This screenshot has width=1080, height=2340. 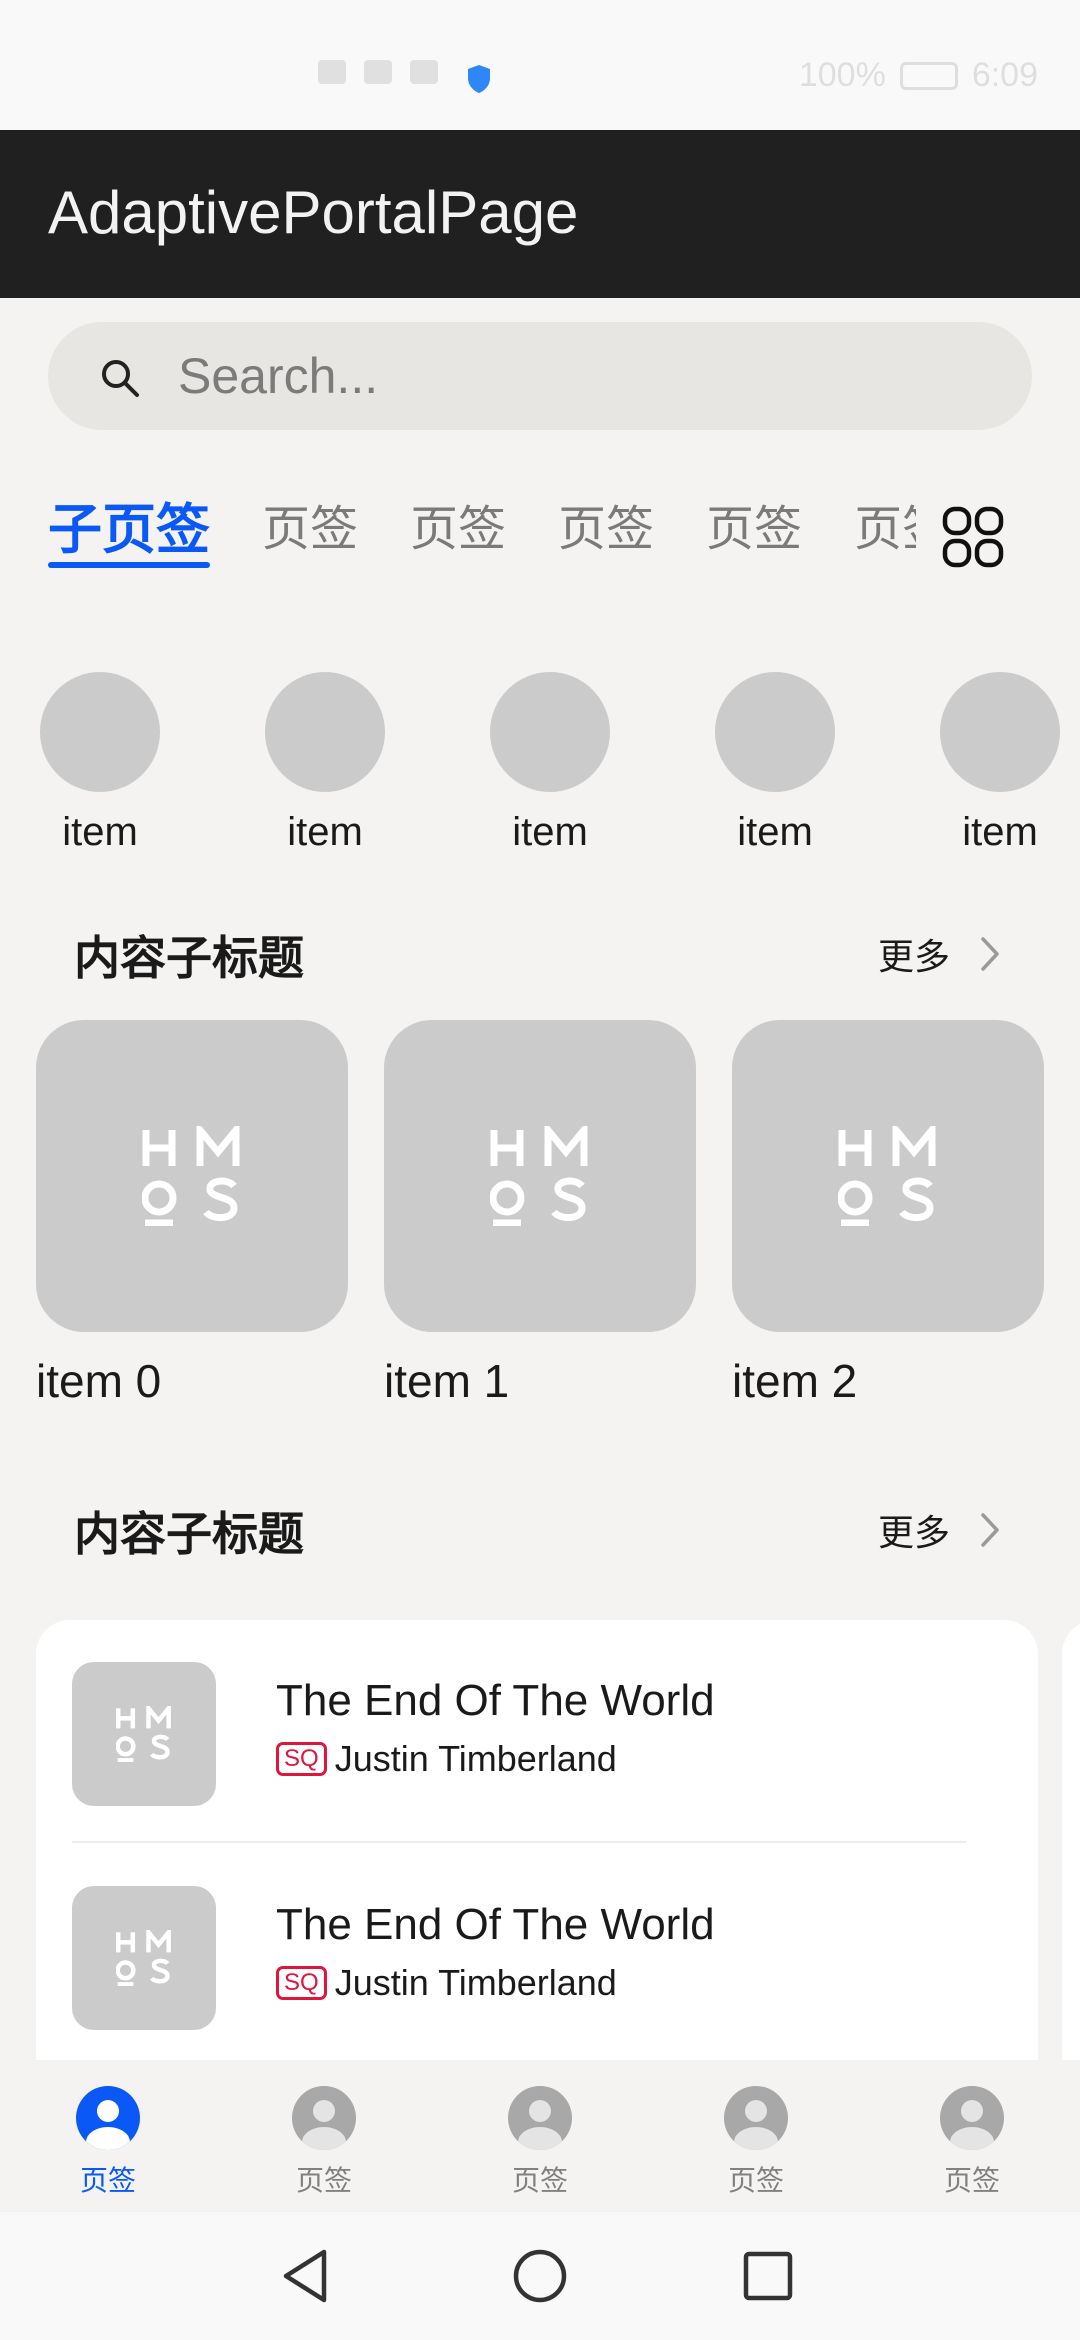 I want to click on grid-card: item 2, so click(x=888, y=1214).